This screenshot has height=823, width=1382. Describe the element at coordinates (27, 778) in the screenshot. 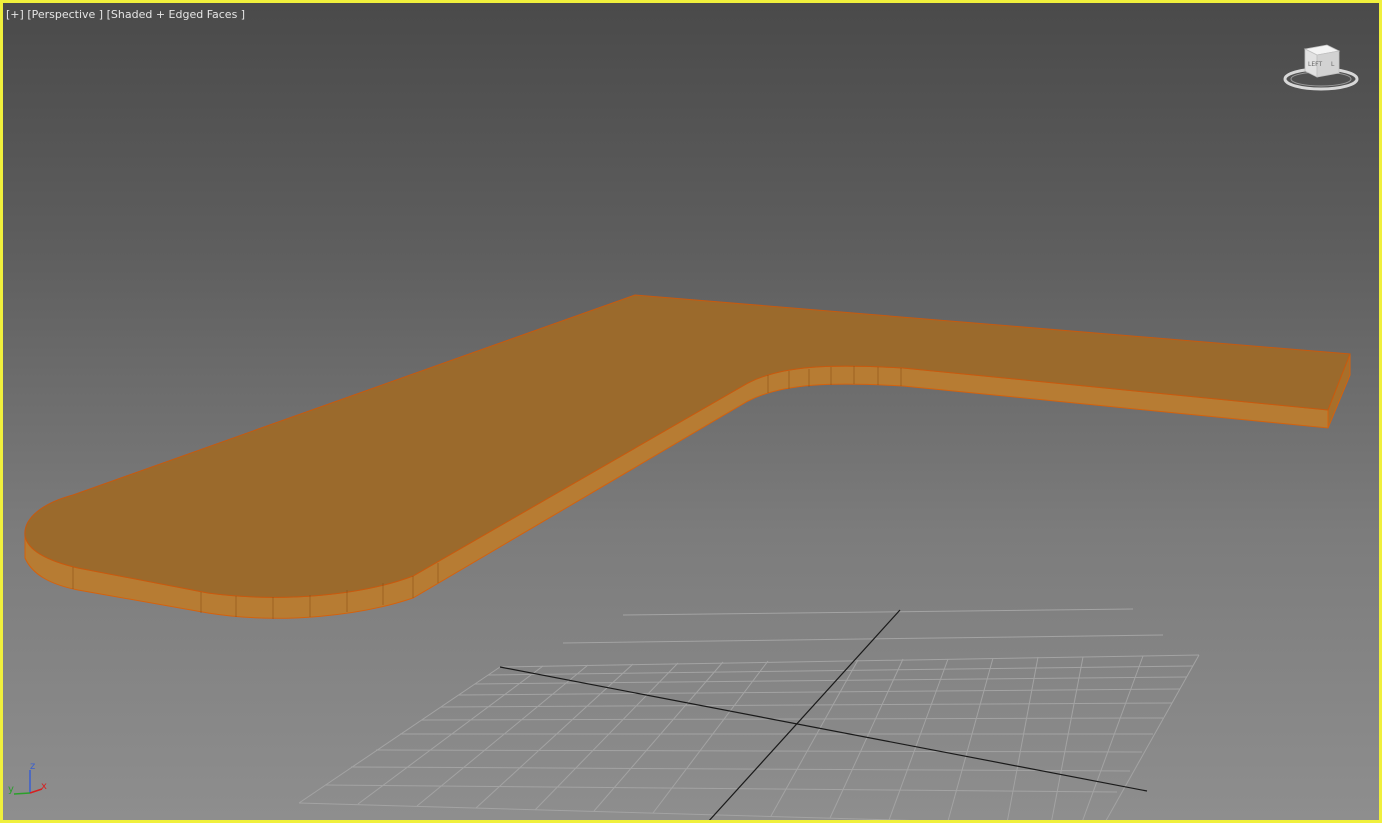

I see `axis-tripod: z x y` at that location.